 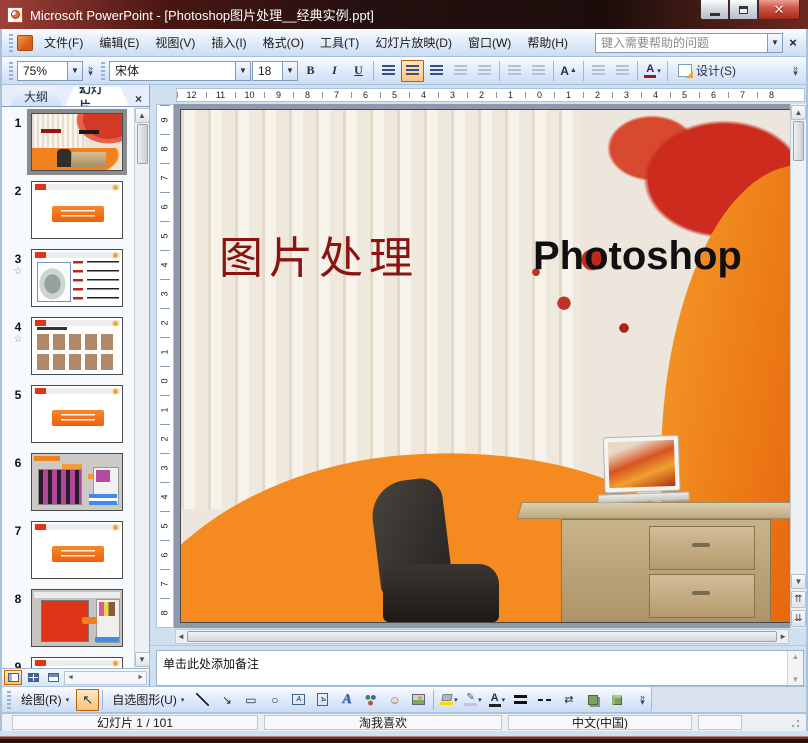 What do you see at coordinates (142, 387) in the screenshot?
I see `thumbnails-scrollbar: ▲ ▼` at bounding box center [142, 387].